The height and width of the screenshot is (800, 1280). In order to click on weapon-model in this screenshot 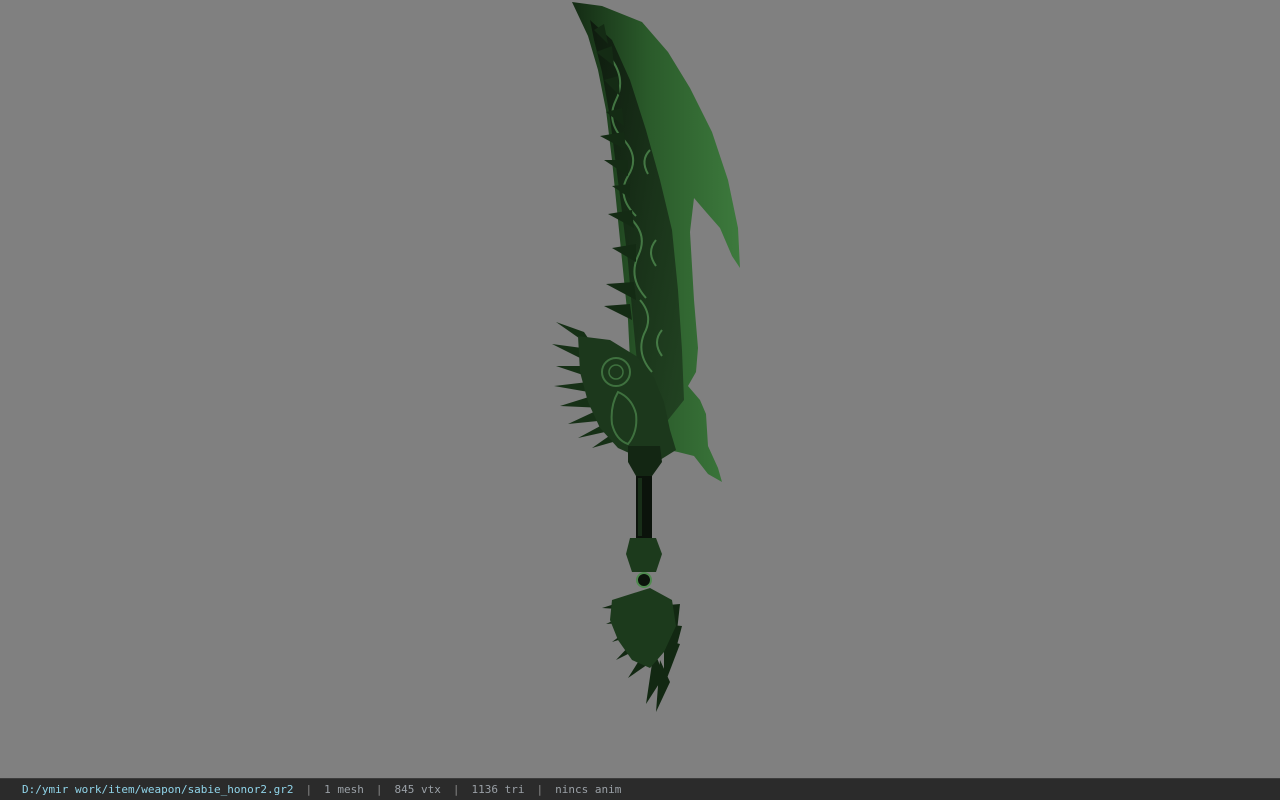, I will do `click(646, 357)`.